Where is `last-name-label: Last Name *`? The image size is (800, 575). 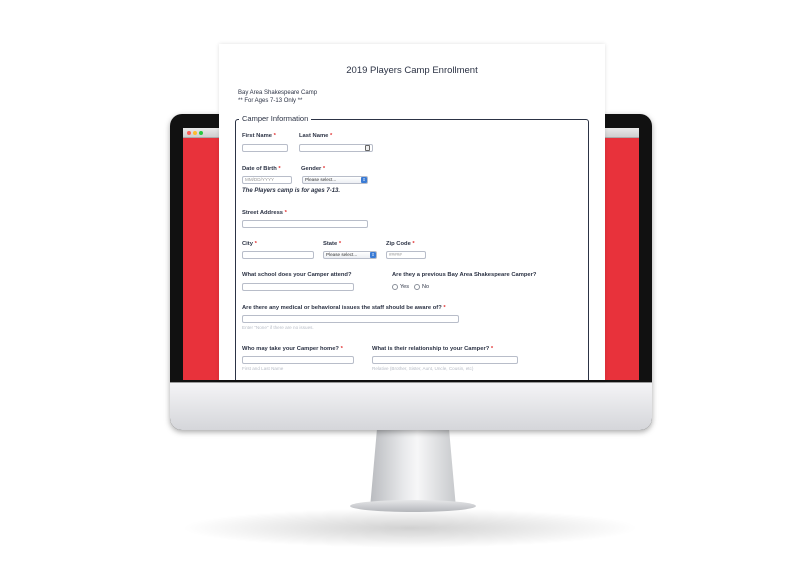 last-name-label: Last Name * is located at coordinates (315, 136).